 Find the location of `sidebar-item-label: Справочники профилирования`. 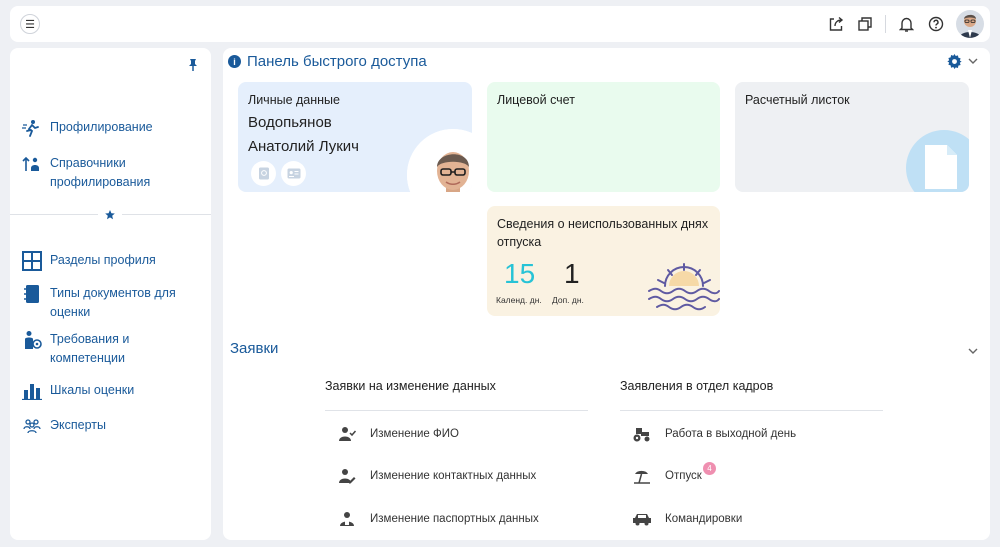

sidebar-item-label: Справочники профилирования is located at coordinates (100, 172).